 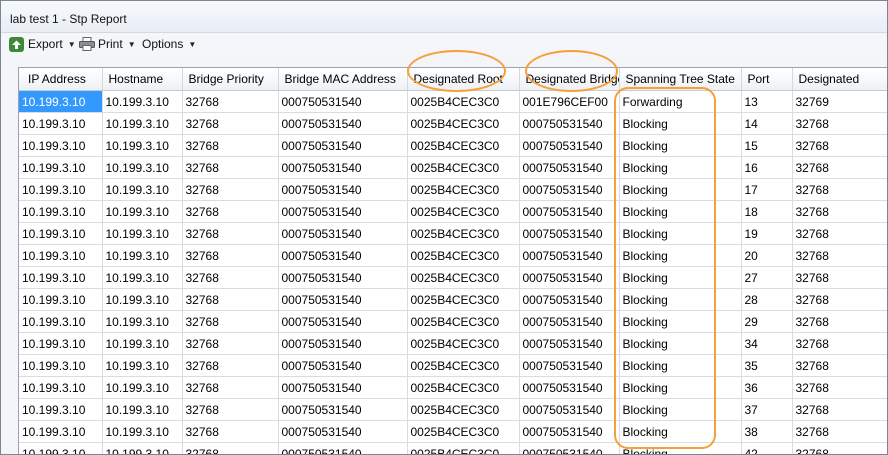 I want to click on cell-port: 36, so click(x=767, y=387).